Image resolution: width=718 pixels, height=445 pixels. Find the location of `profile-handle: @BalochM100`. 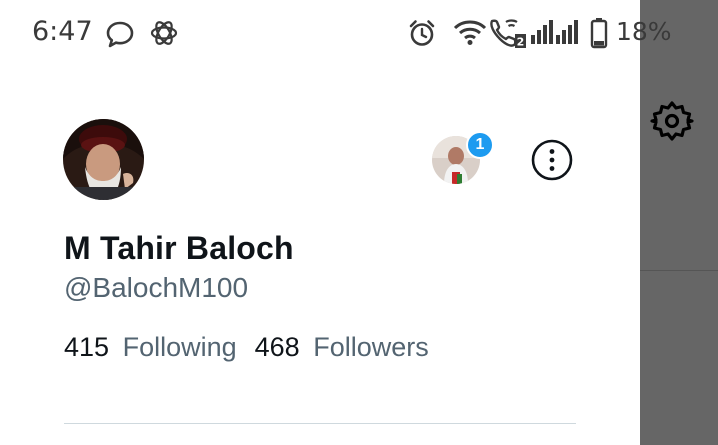

profile-handle: @BalochM100 is located at coordinates (156, 287).